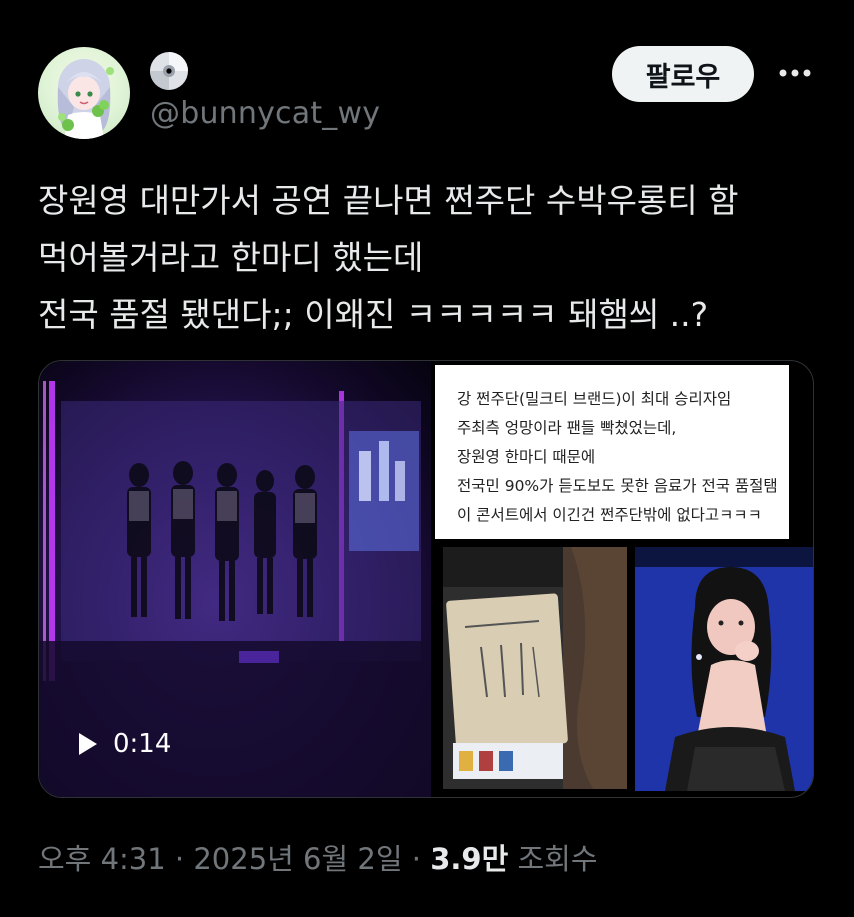  Describe the element at coordinates (85, 99) in the screenshot. I see `anime-girl-avatar-icon` at that location.